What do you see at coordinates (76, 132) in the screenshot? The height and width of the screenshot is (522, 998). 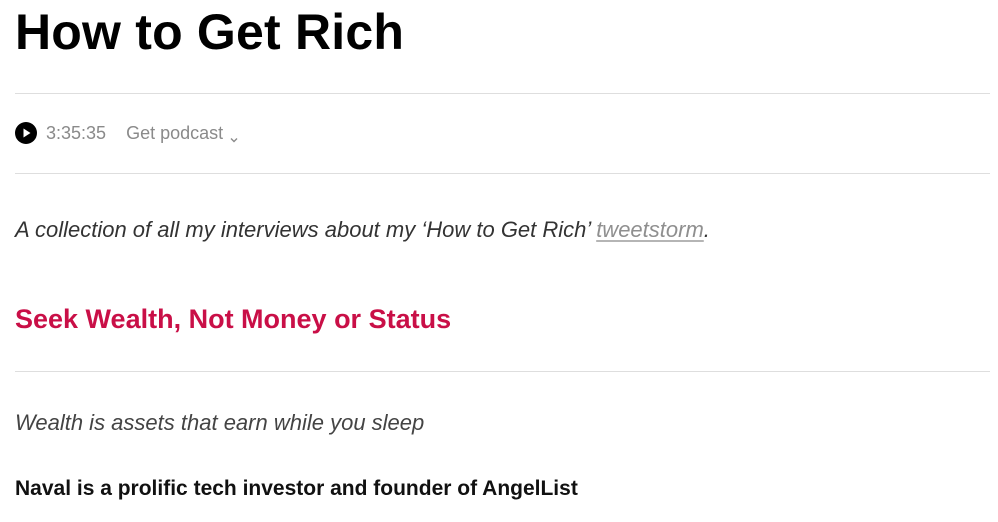 I see `episode-duration: 3:35:35` at bounding box center [76, 132].